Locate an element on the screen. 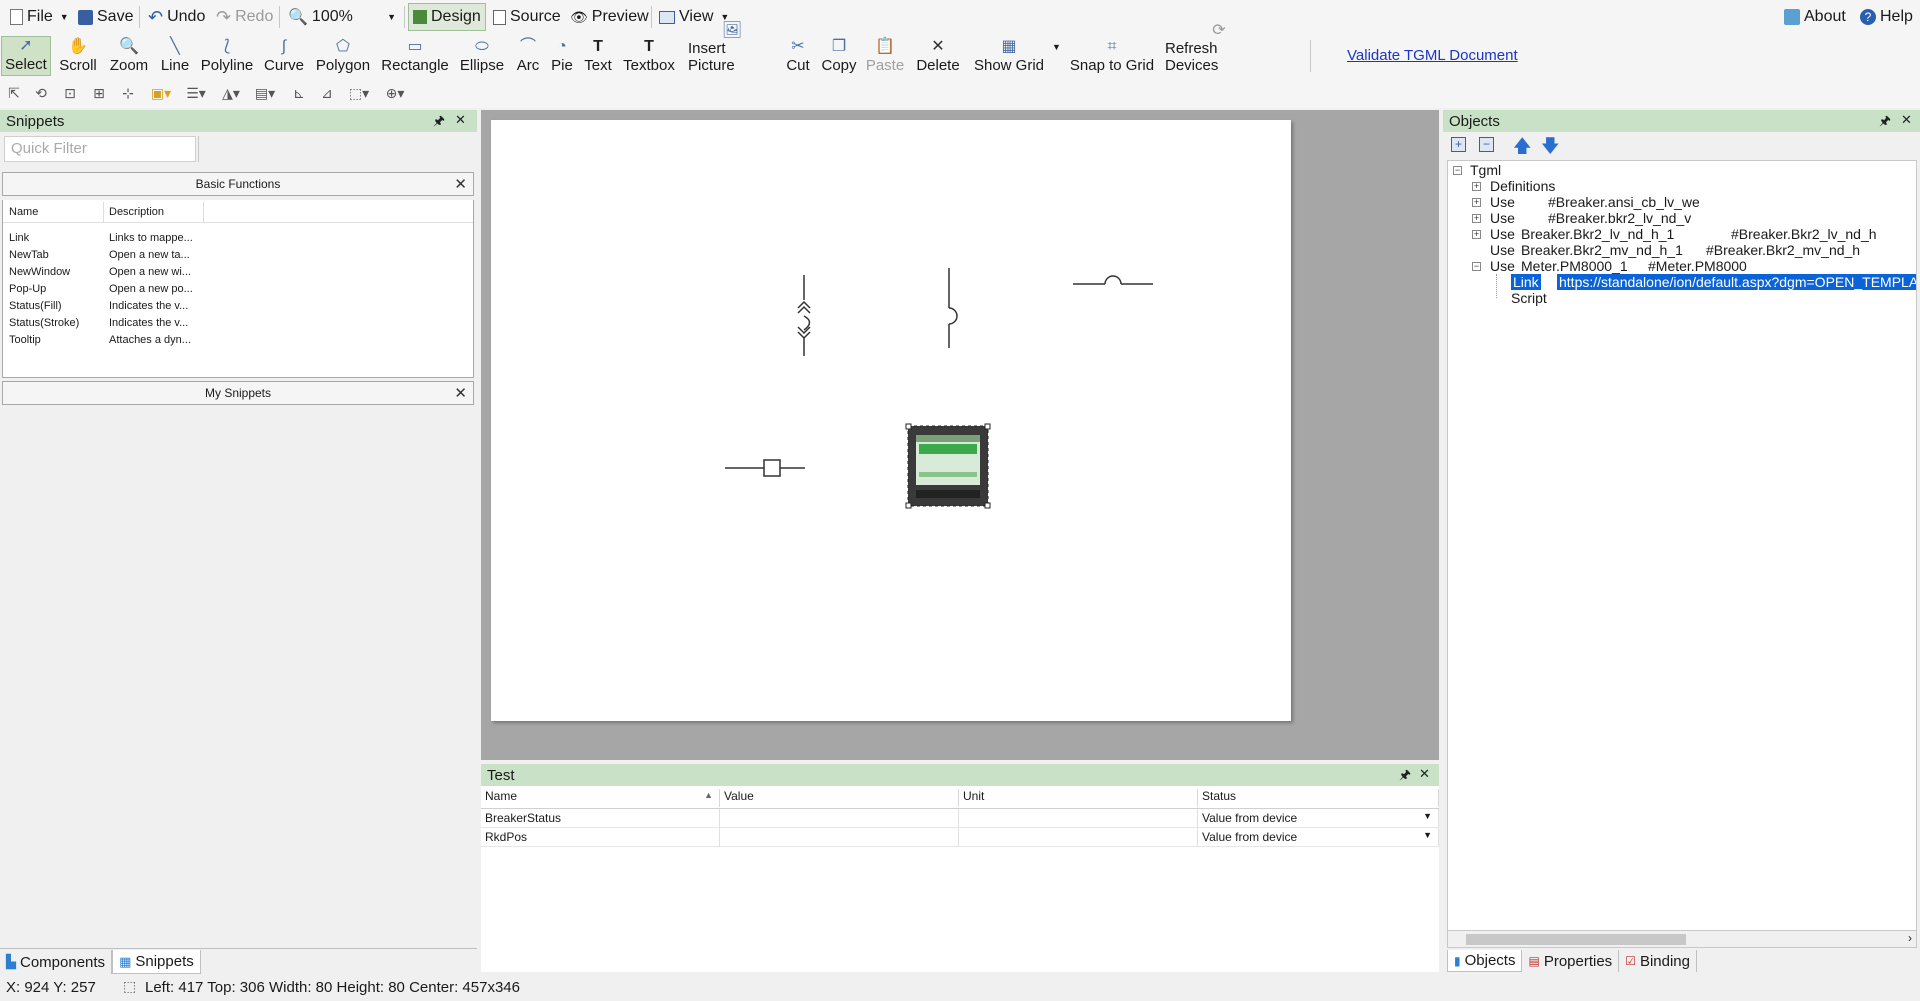 Image resolution: width=1920 pixels, height=1001 pixels. save-button: Save is located at coordinates (105, 17).